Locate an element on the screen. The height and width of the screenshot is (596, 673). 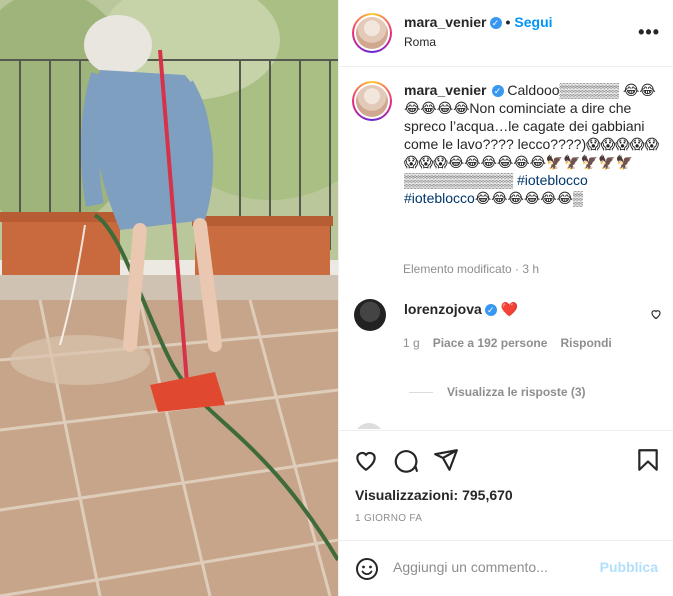
views-count: Visualizzazioni: 795,670 is located at coordinates (434, 495).